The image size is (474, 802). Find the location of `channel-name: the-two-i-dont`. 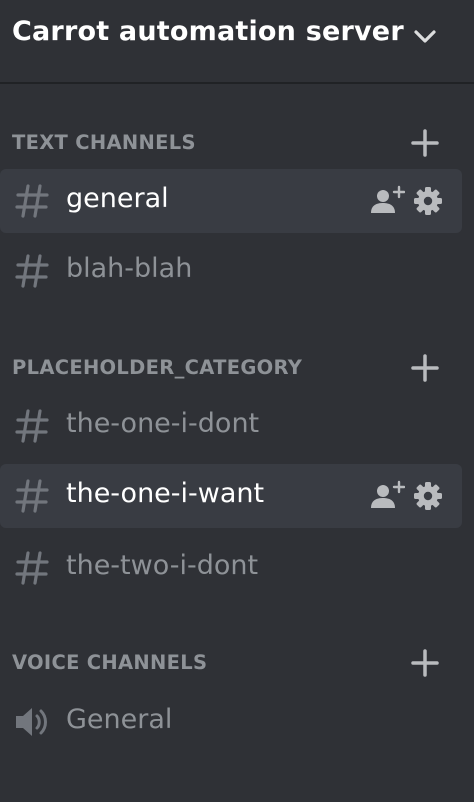

channel-name: the-two-i-dont is located at coordinates (162, 565).